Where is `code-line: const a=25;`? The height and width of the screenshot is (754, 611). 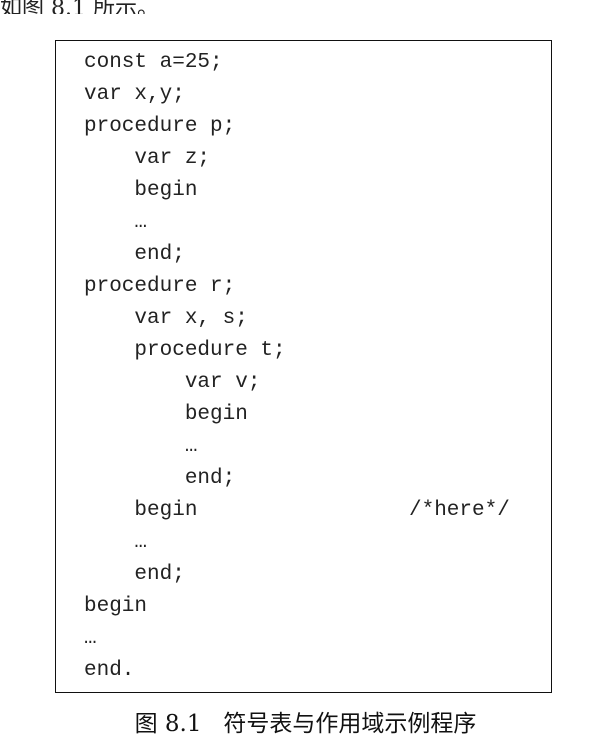 code-line: const a=25; is located at coordinates (153, 62).